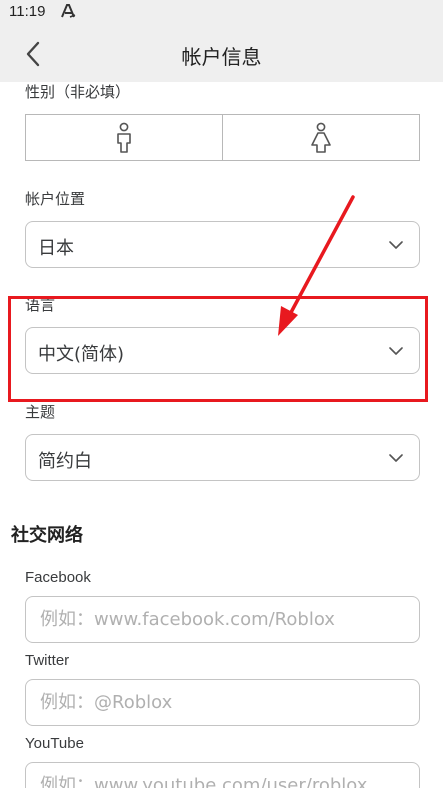 The height and width of the screenshot is (788, 443). Describe the element at coordinates (221, 13) in the screenshot. I see `status-bar: 11:19` at that location.